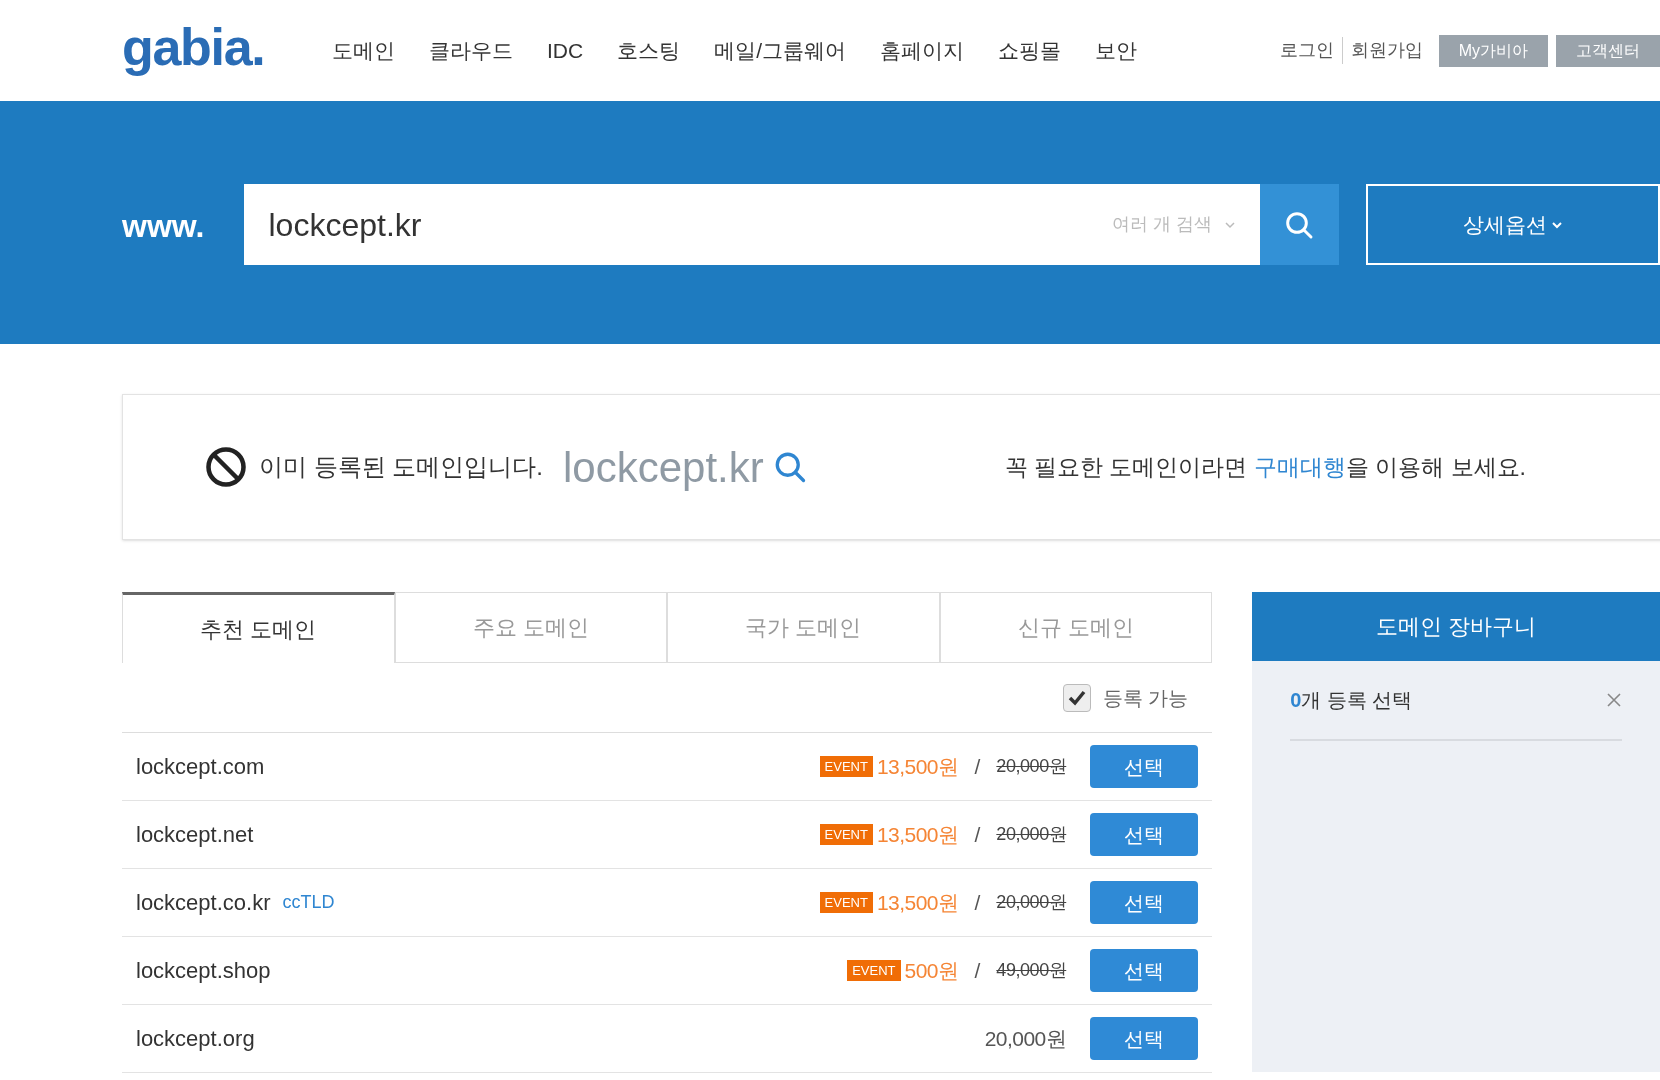 This screenshot has height=1080, width=1660. What do you see at coordinates (195, 835) in the screenshot?
I see `domain-name: lockcept.net` at bounding box center [195, 835].